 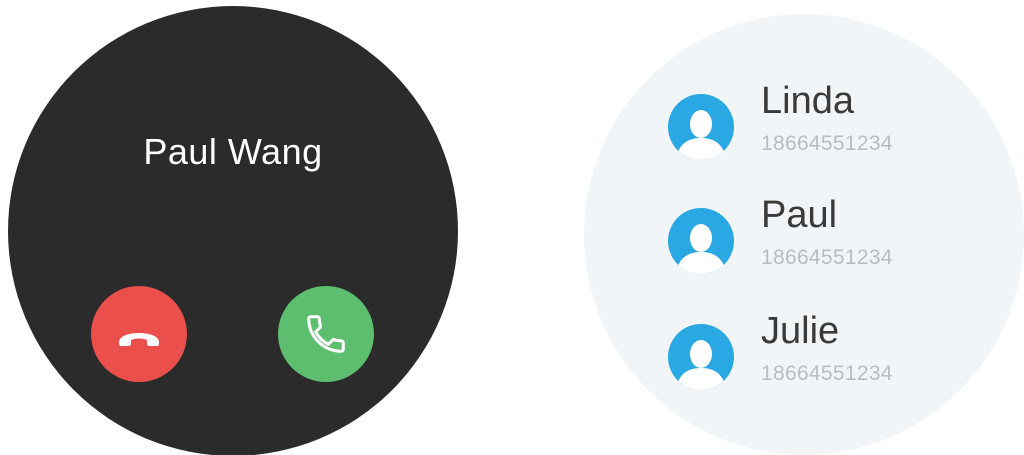 I want to click on phone-icon, so click(x=326, y=334).